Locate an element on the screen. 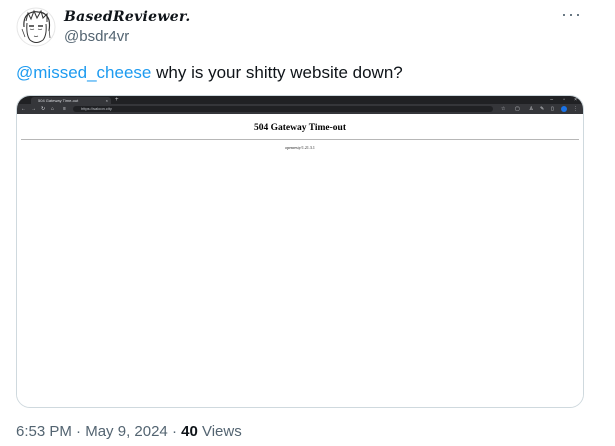 This screenshot has height=446, width=615. profile-icon is located at coordinates (564, 109).